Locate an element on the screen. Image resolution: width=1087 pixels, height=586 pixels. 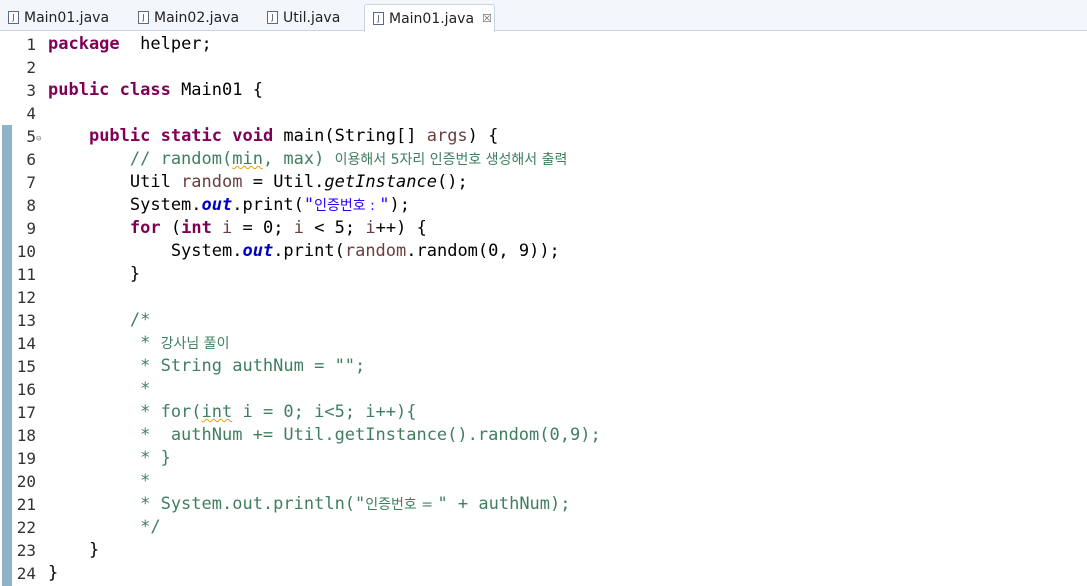
tab-label: Main01.java is located at coordinates (432, 18).